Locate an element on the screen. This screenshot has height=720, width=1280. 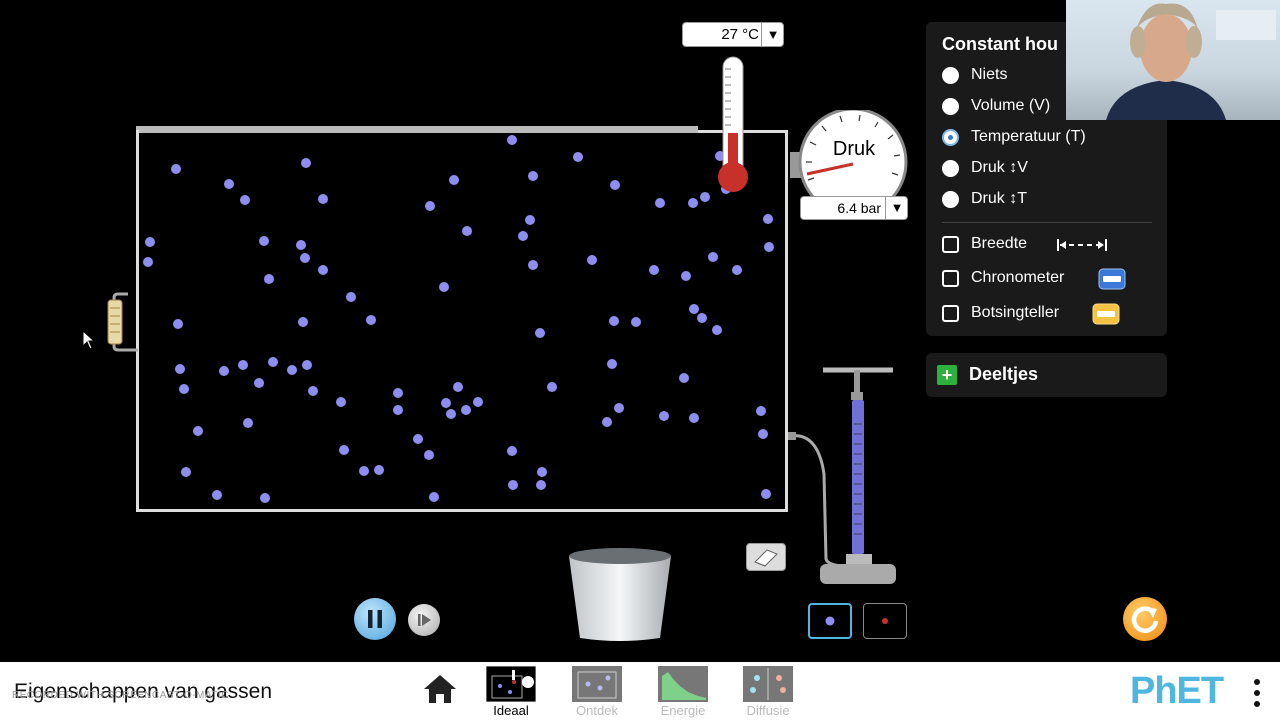
home-icon is located at coordinates (440, 689).